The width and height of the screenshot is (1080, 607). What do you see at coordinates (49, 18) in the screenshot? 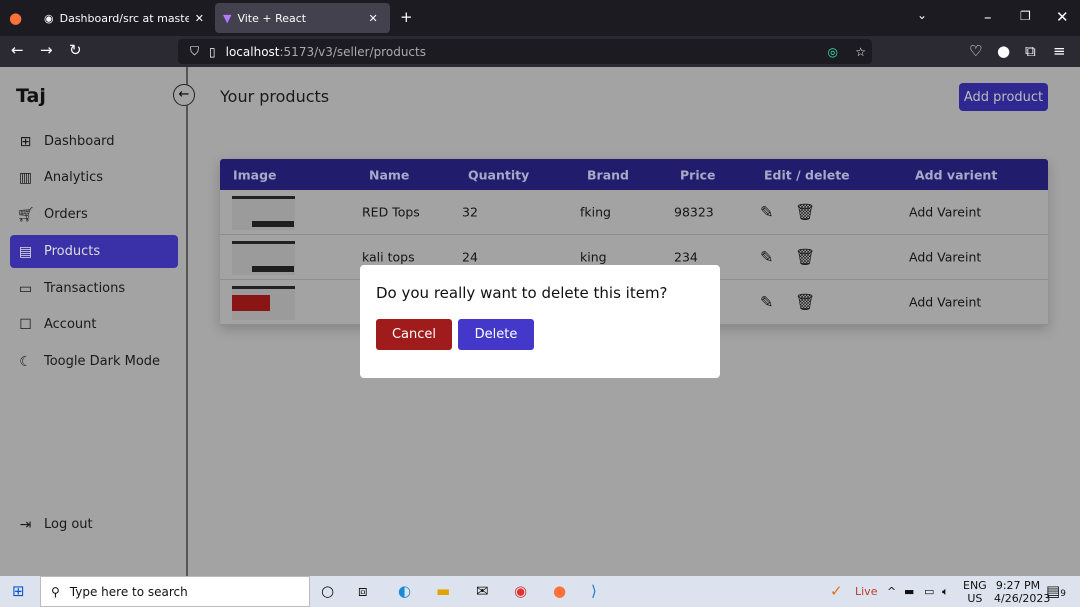
I see `github-icon: ◉` at bounding box center [49, 18].